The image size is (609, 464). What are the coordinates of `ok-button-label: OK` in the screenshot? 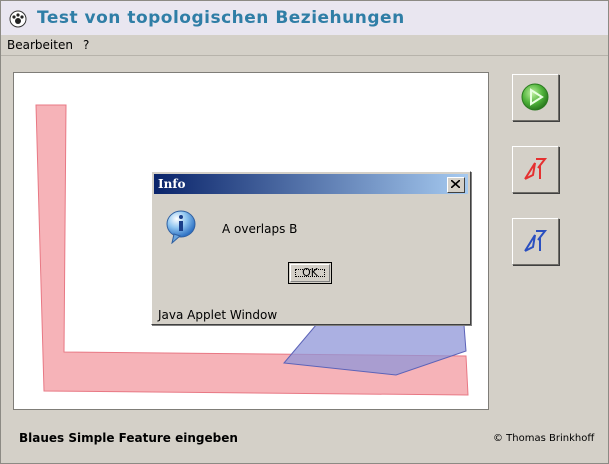 It's located at (310, 272).